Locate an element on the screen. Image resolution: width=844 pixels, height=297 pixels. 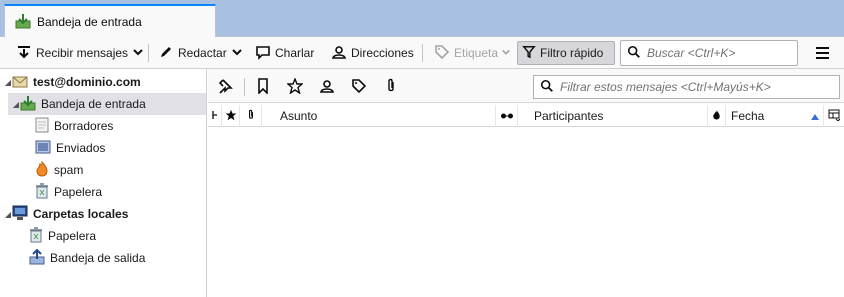
column-picker-icon is located at coordinates (834, 116).